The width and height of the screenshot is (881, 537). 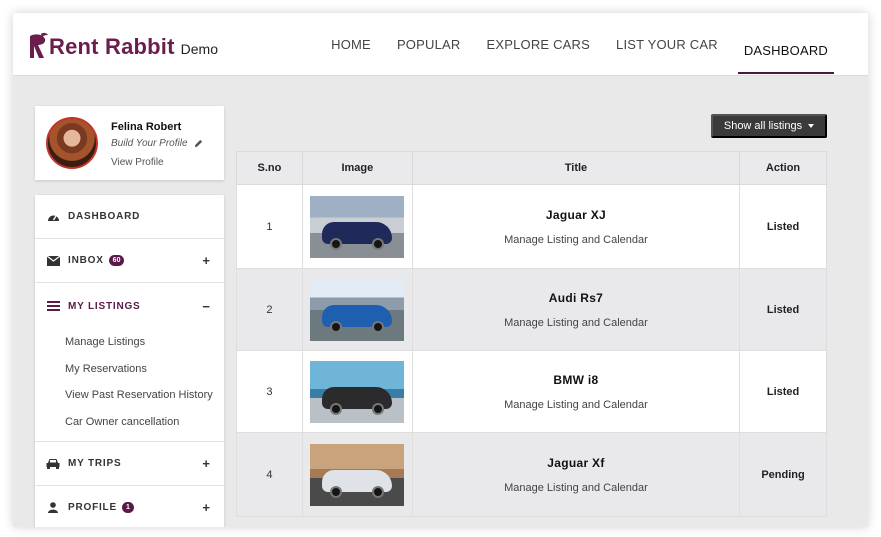 What do you see at coordinates (53, 508) in the screenshot?
I see `user-icon` at bounding box center [53, 508].